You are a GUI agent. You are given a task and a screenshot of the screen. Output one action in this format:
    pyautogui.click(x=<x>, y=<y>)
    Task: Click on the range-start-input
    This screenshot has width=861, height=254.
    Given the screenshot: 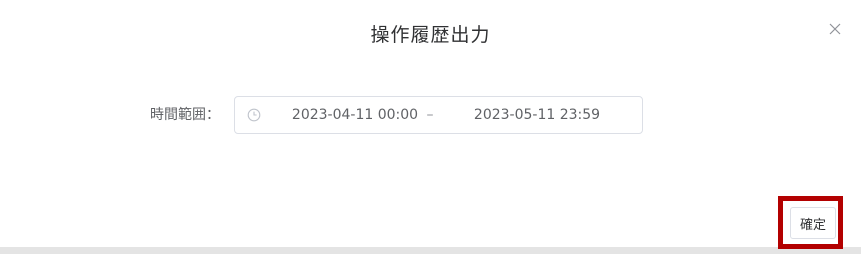 What is the action you would take?
    pyautogui.click(x=355, y=115)
    